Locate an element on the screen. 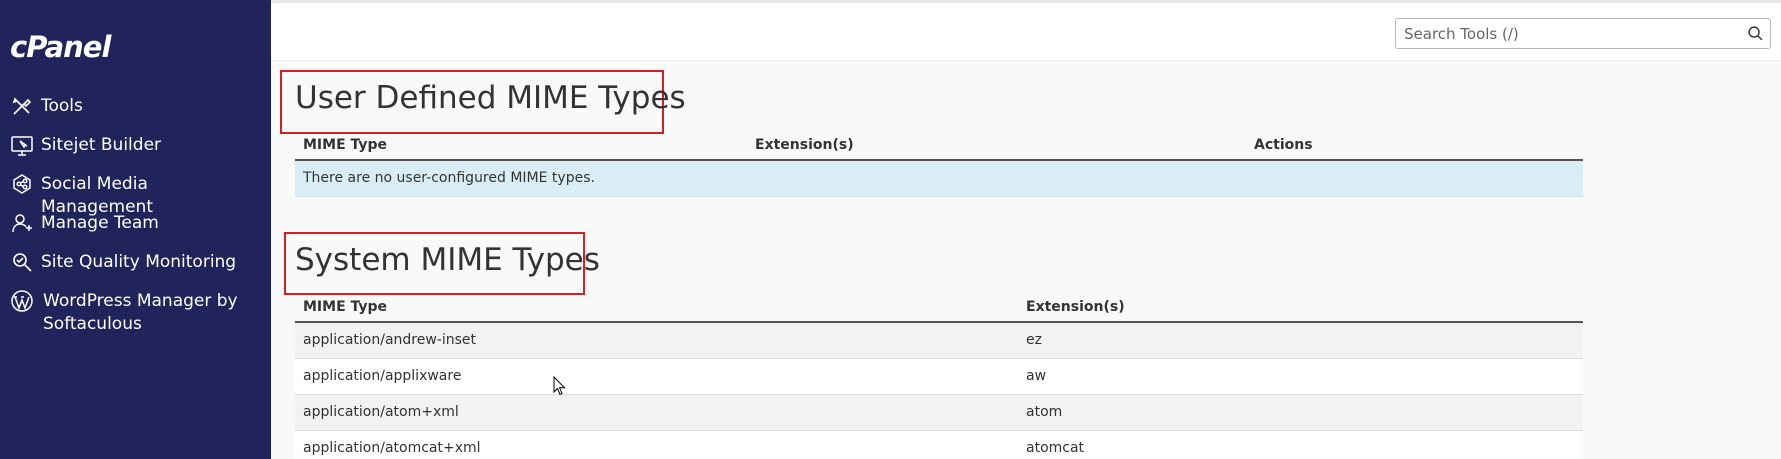 The height and width of the screenshot is (459, 1781). tools-icon is located at coordinates (22, 106).